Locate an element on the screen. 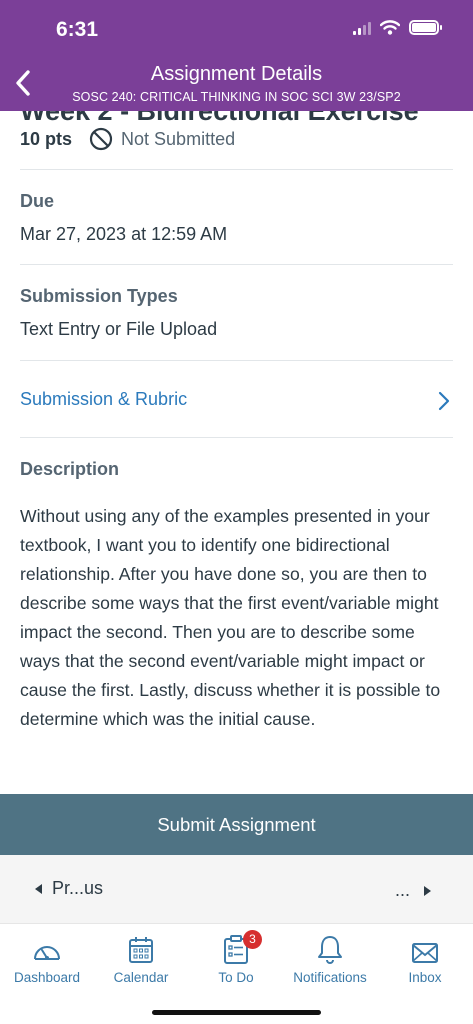 This screenshot has width=473, height=1024. previous-button: Pr...us is located at coordinates (69, 888).